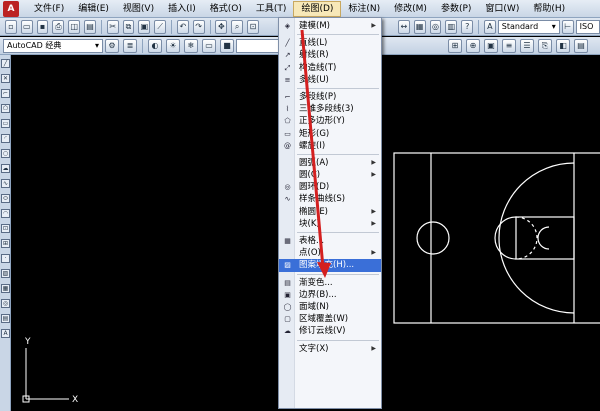 This screenshot has height=411, width=600. I want to click on xline-icon: ✕, so click(5, 78).